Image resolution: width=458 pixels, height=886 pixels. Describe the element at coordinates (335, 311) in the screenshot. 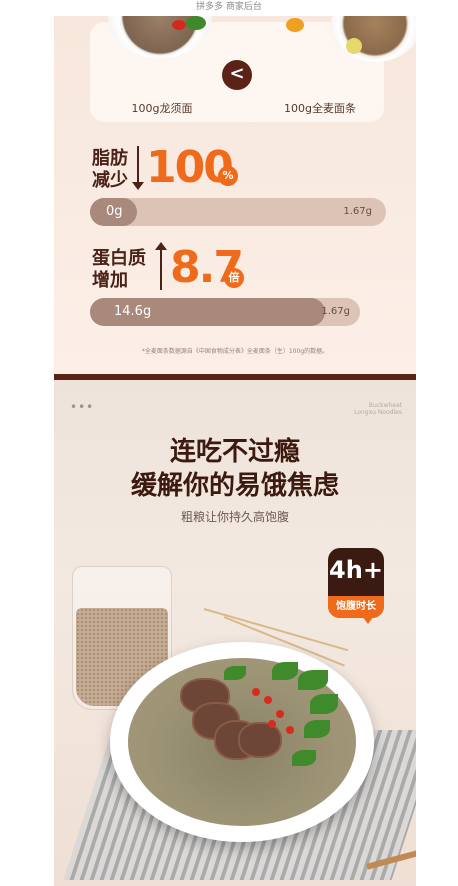

I see `protein-bar-right-value: 1.67g` at that location.